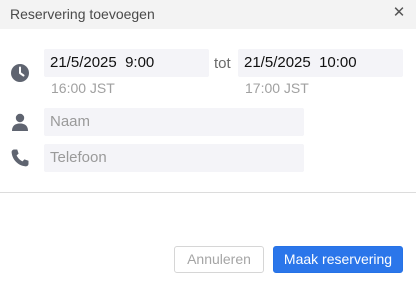 This screenshot has width=416, height=288. What do you see at coordinates (338, 259) in the screenshot?
I see `make-reservation-button: Maak reservering` at bounding box center [338, 259].